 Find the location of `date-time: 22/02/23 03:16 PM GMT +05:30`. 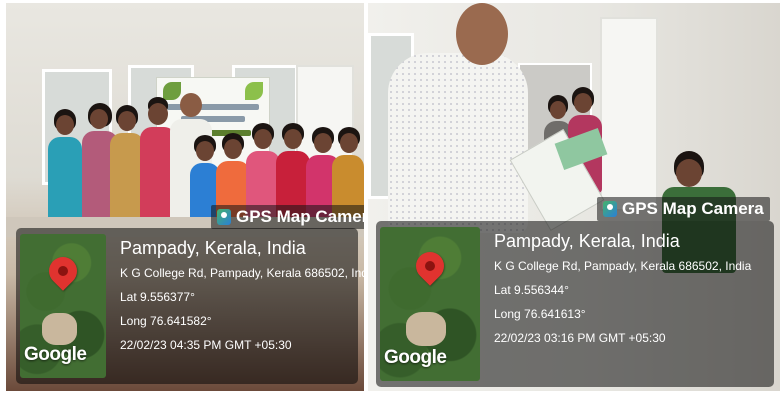

date-time: 22/02/23 03:16 PM GMT +05:30 is located at coordinates (580, 338).